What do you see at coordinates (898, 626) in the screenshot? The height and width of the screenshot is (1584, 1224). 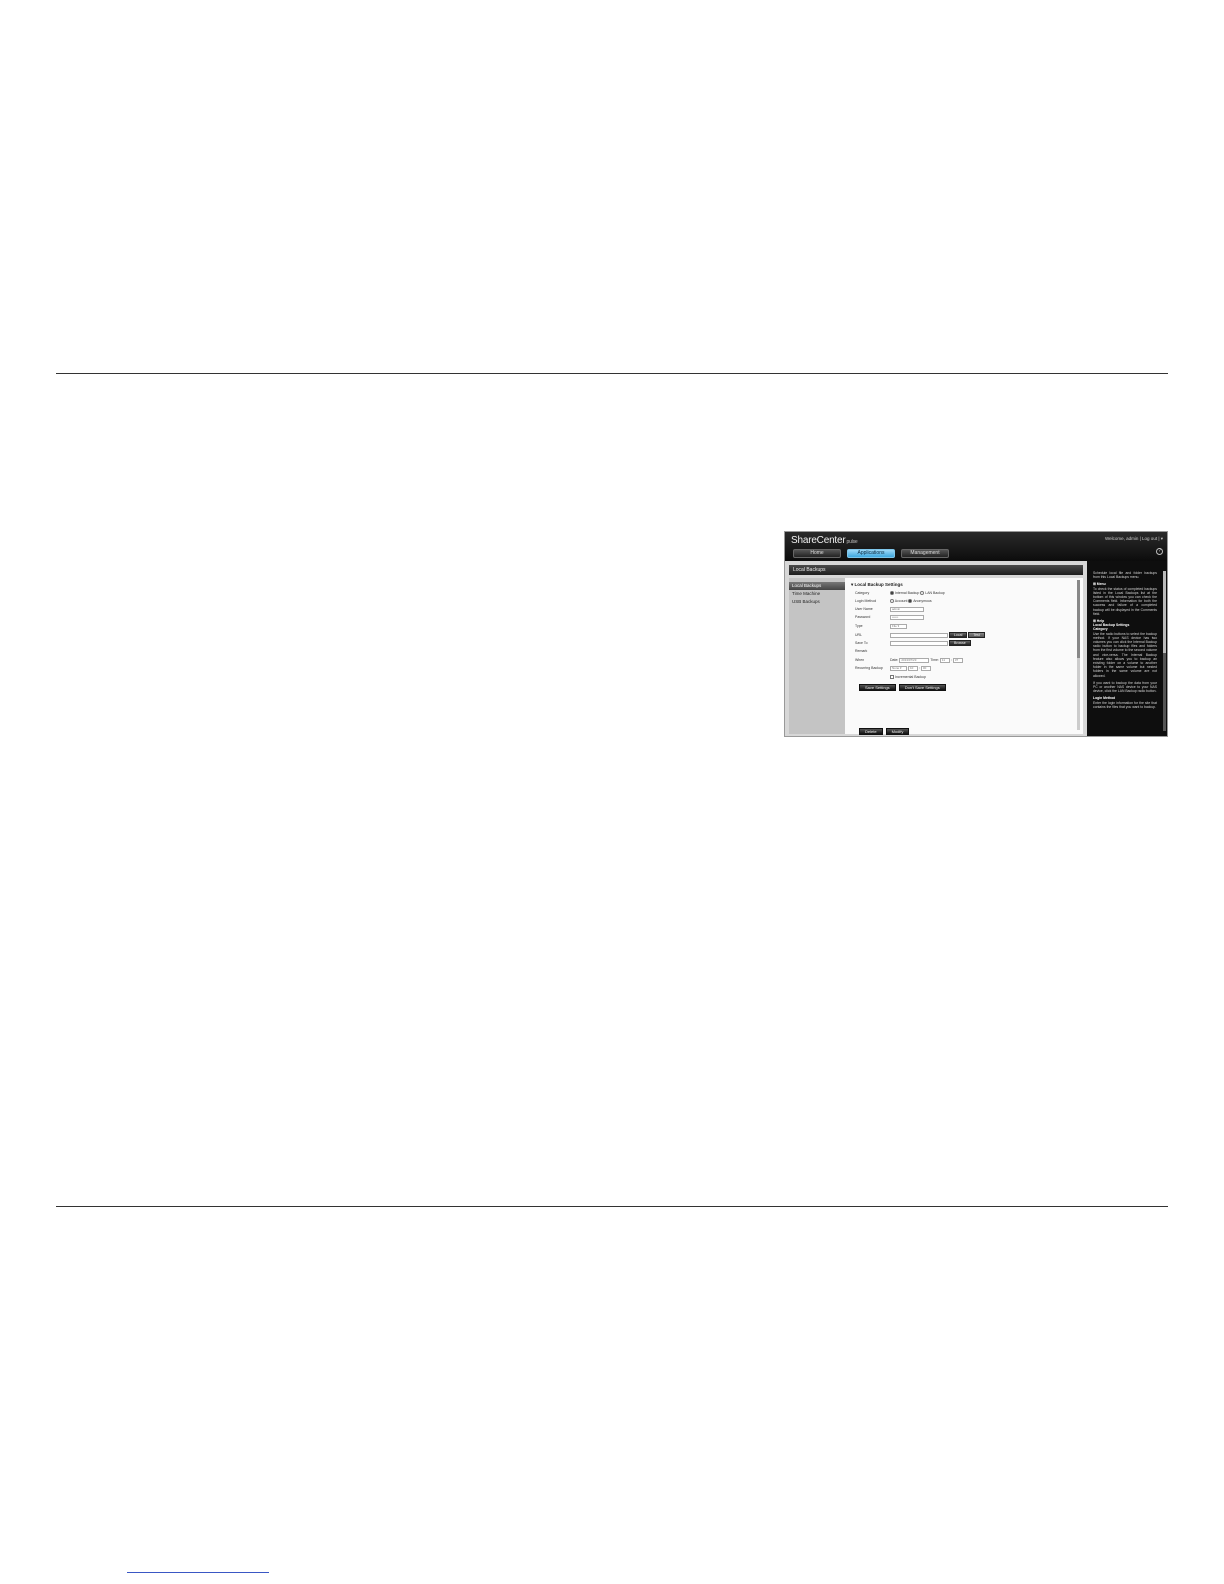 I see `type-select: File ▾` at bounding box center [898, 626].